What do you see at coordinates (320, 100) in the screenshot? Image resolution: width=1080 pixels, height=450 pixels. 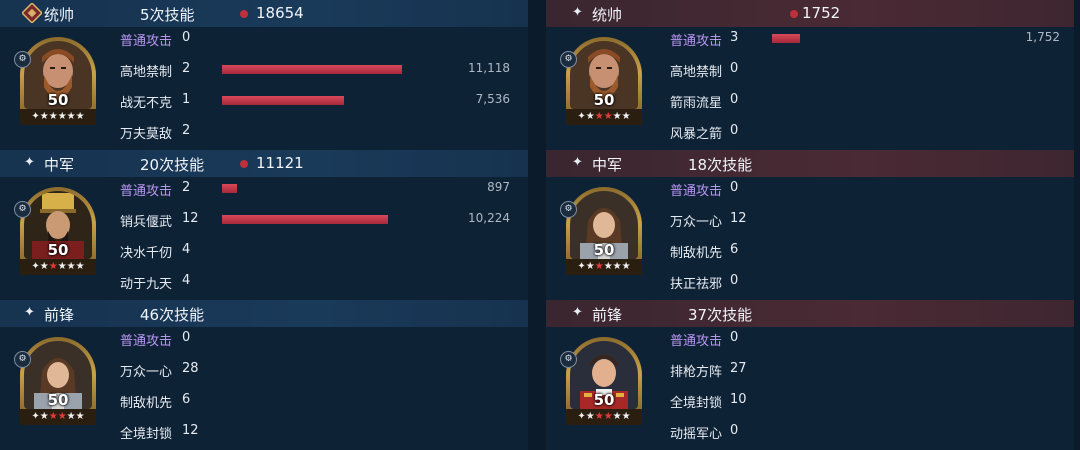 I see `skill-row: 战无不克 1 7,536` at bounding box center [320, 100].